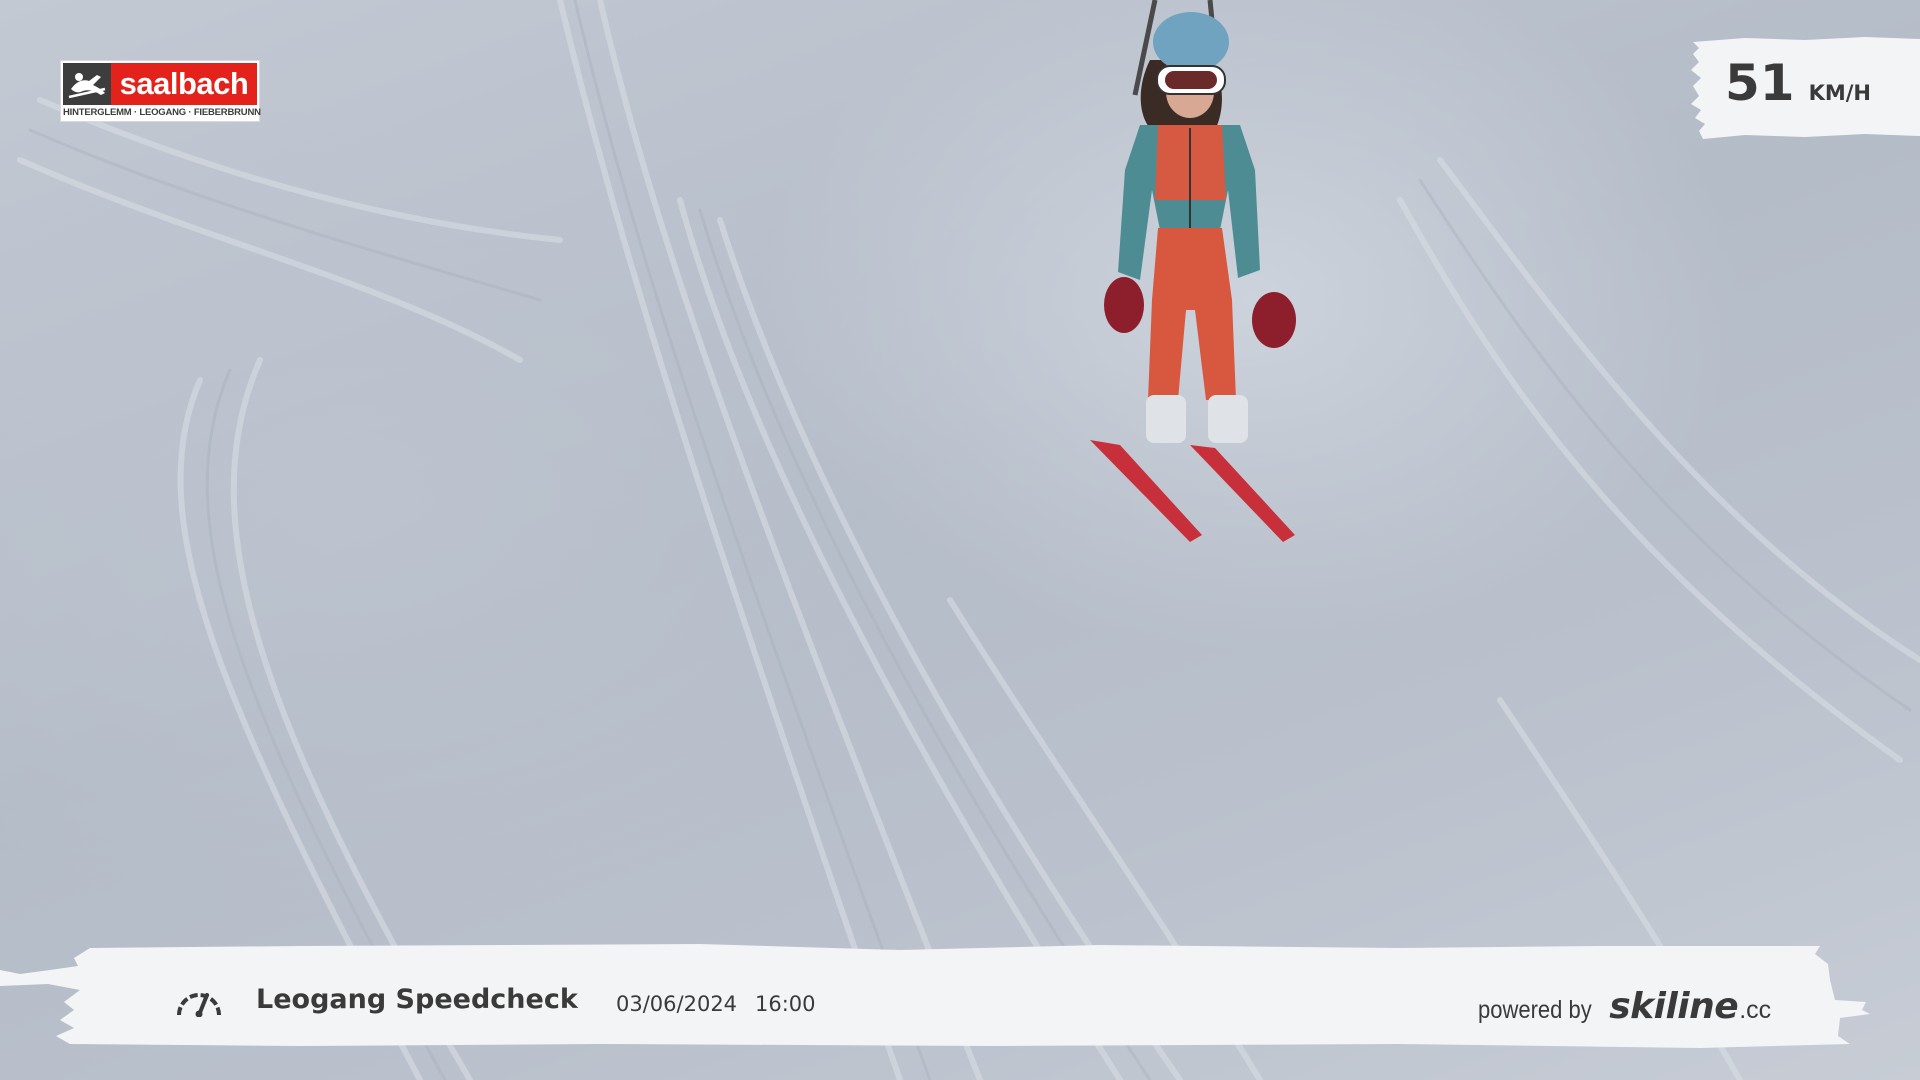 Image resolution: width=1920 pixels, height=1080 pixels. I want to click on speed-unit: KM/H, so click(1840, 93).